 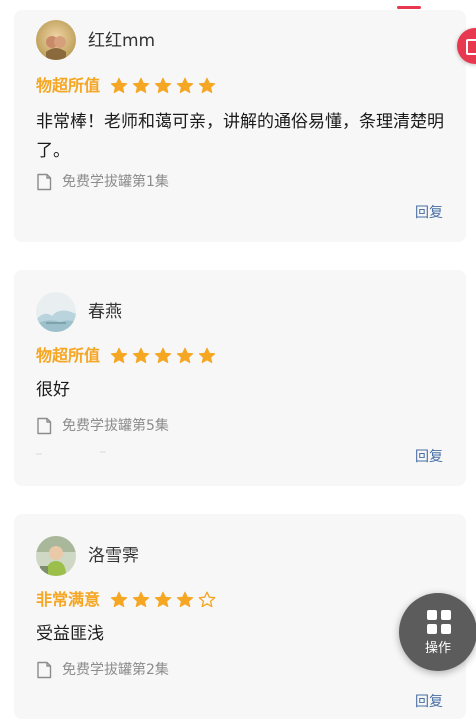 What do you see at coordinates (439, 622) in the screenshot?
I see `grid-icon` at bounding box center [439, 622].